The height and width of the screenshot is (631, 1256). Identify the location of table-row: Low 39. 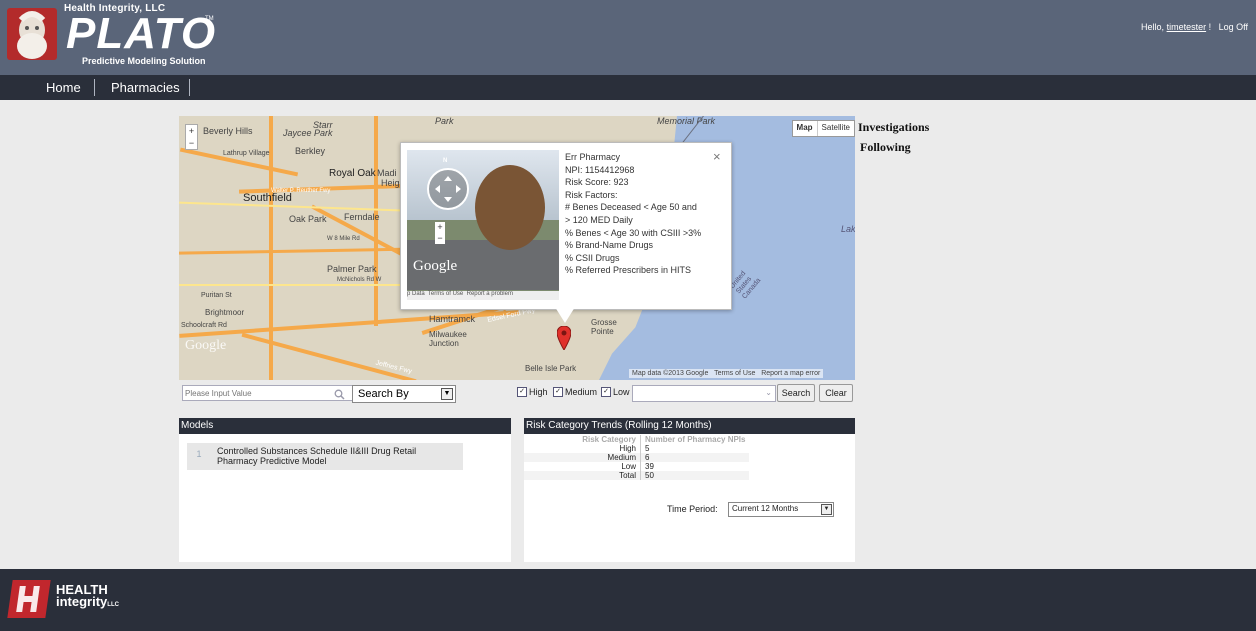
(637, 466).